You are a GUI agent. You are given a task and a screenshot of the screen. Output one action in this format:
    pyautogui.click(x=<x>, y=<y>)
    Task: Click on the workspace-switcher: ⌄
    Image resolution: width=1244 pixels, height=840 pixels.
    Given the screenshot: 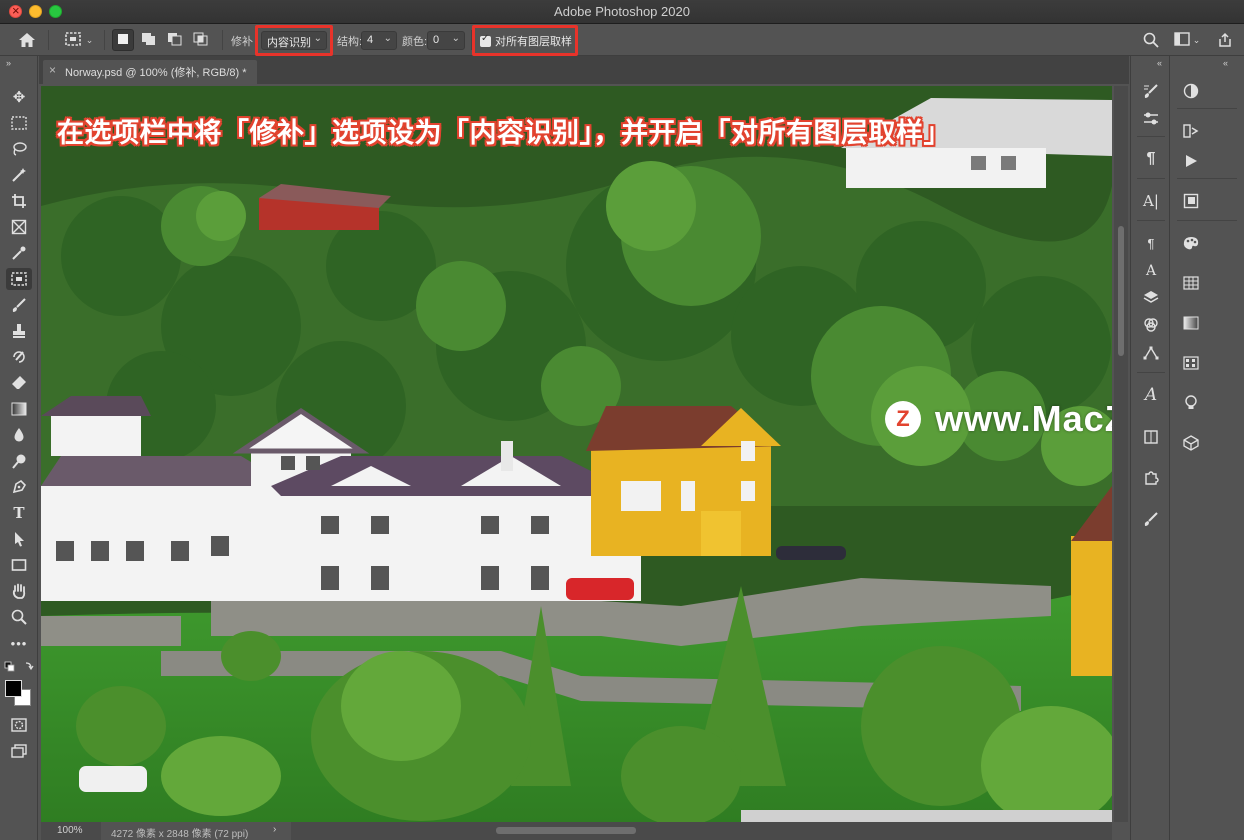 What is the action you would take?
    pyautogui.click(x=1187, y=40)
    